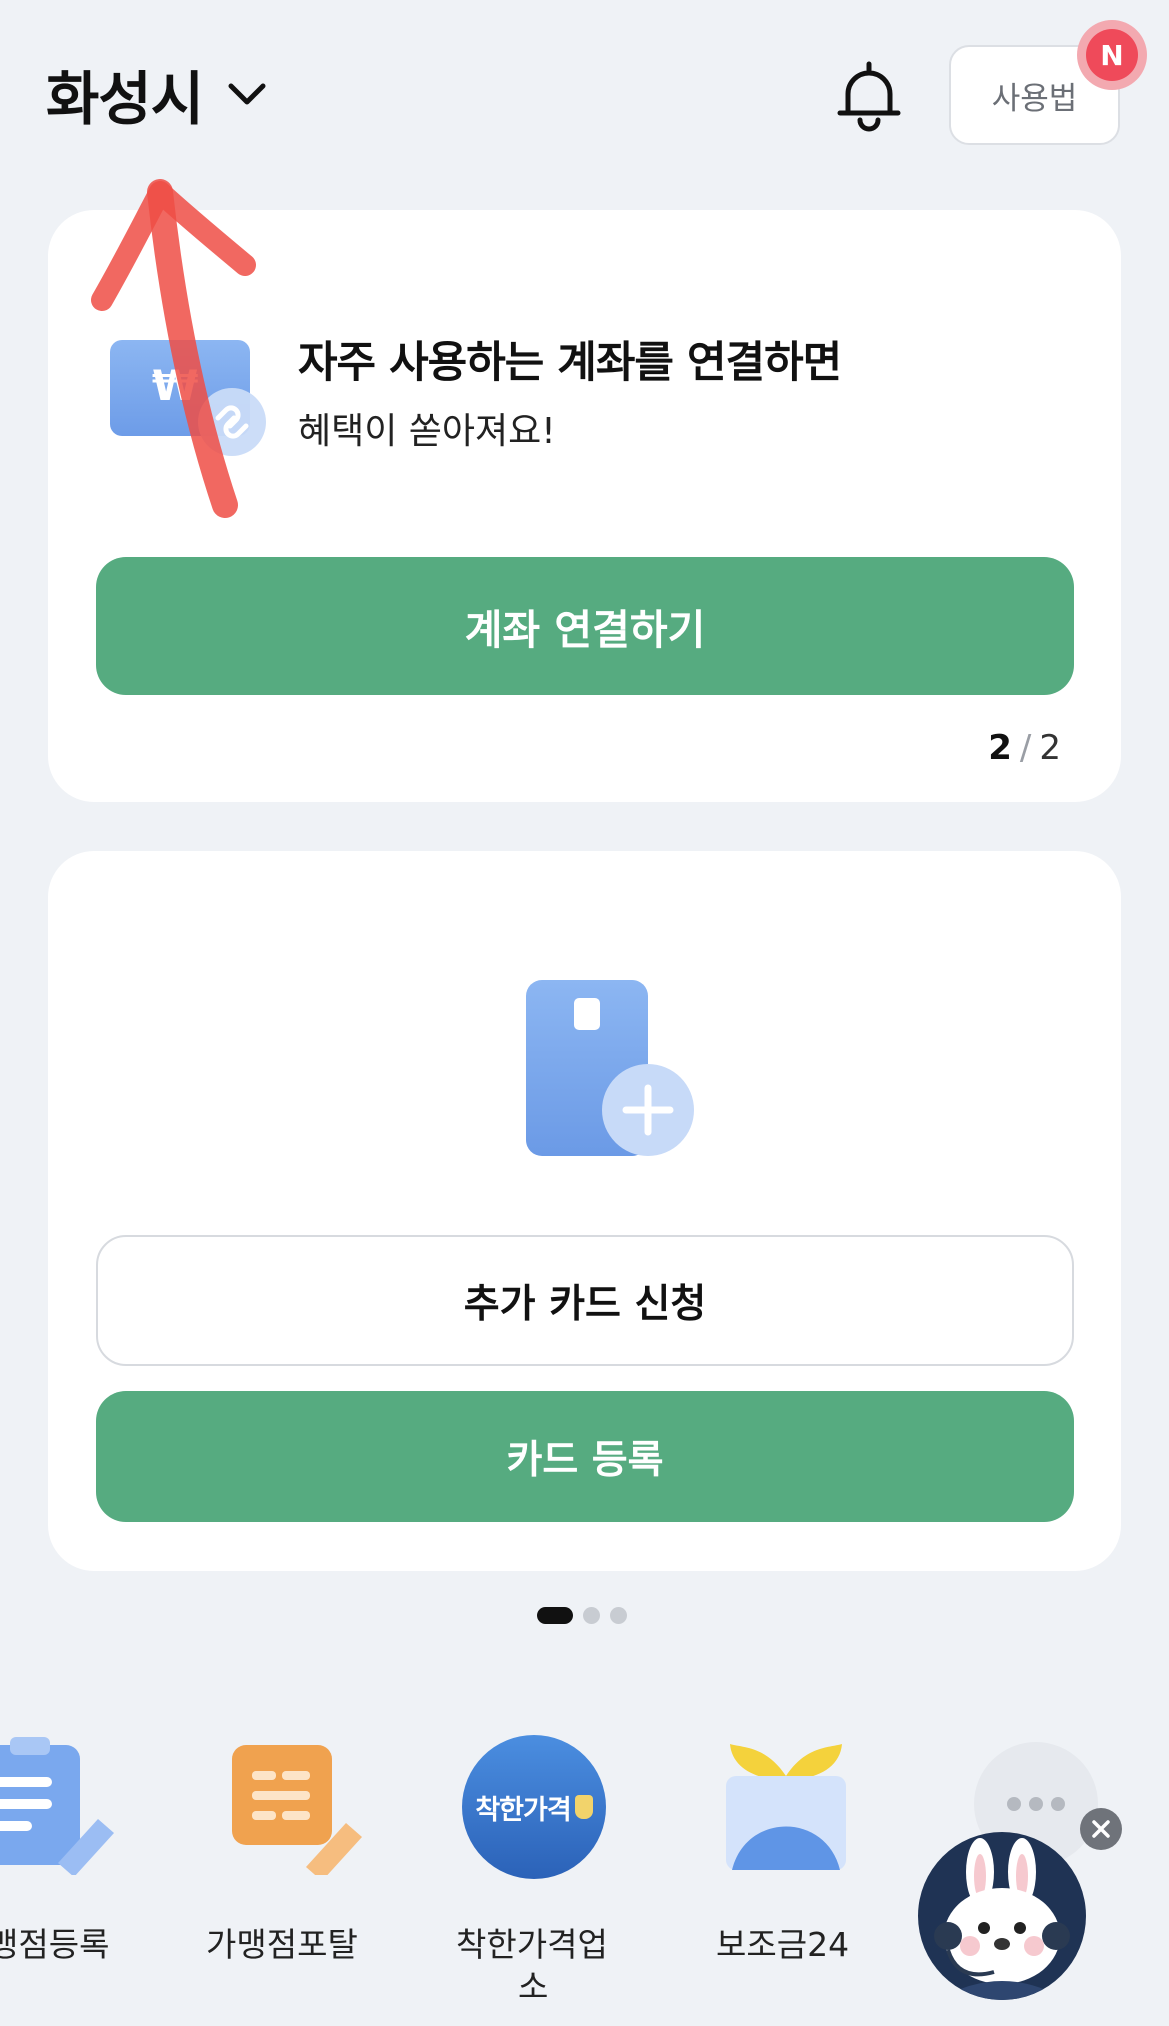 The width and height of the screenshot is (1169, 2026). What do you see at coordinates (1036, 1804) in the screenshot?
I see `more-icon` at bounding box center [1036, 1804].